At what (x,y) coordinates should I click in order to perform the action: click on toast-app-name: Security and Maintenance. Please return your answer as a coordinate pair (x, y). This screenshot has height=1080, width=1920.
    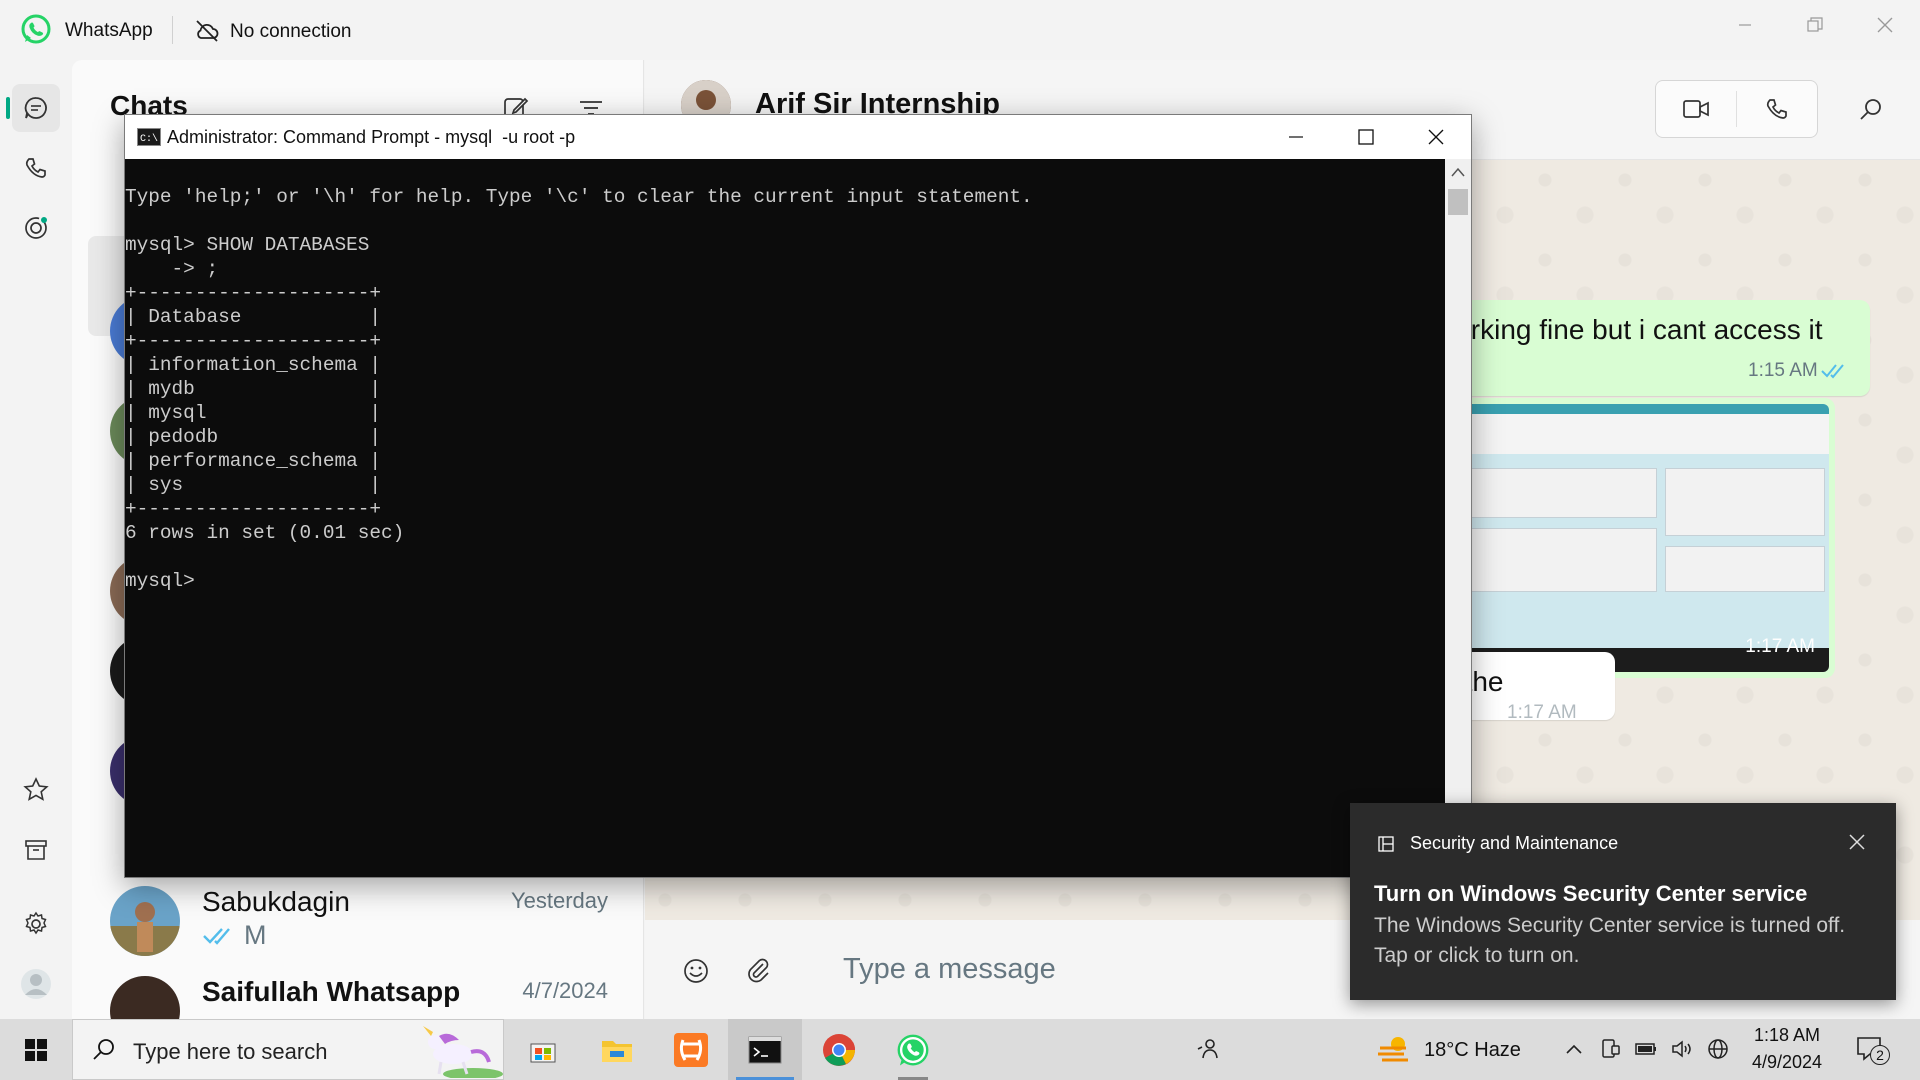
    Looking at the image, I should click on (1514, 843).